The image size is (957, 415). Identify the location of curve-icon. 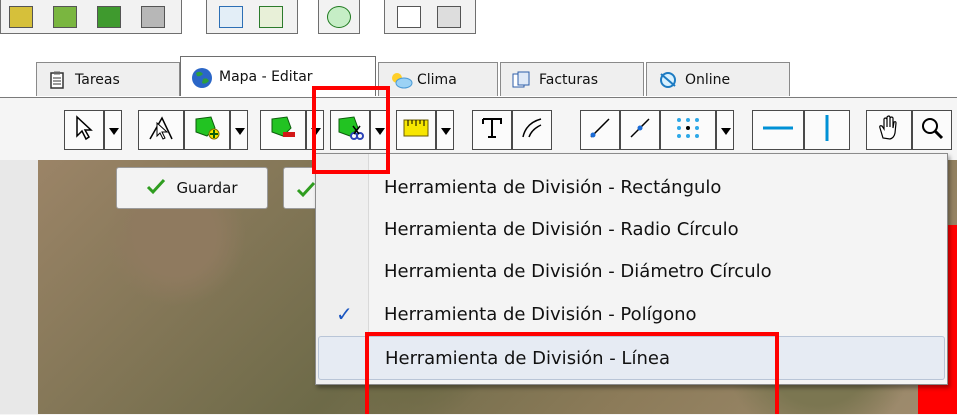
(532, 130).